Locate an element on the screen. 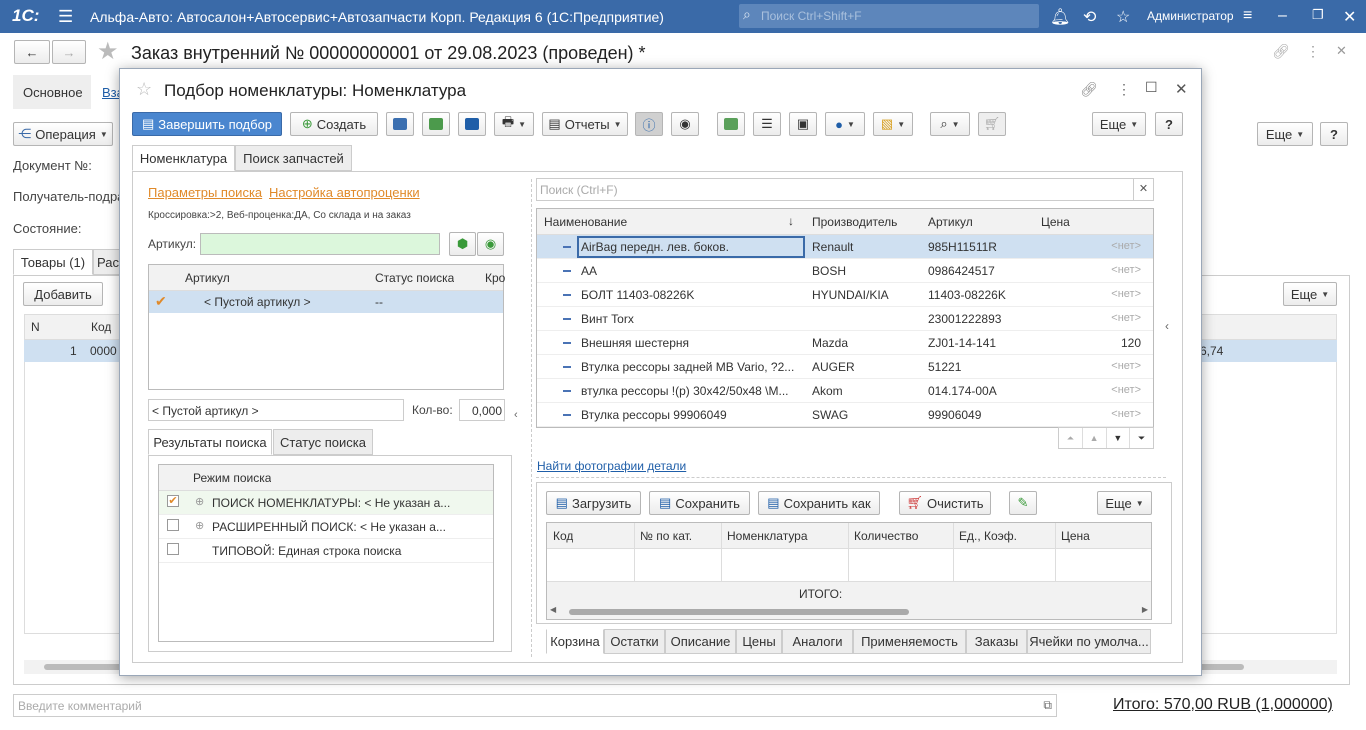 The width and height of the screenshot is (1366, 730). copy-button is located at coordinates (436, 124).